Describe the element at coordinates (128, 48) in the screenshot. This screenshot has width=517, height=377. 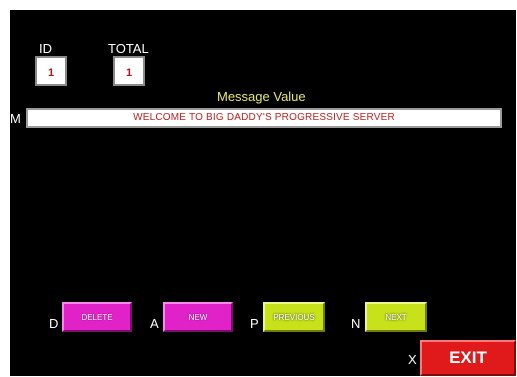
I see `total-label: TOTAL` at that location.